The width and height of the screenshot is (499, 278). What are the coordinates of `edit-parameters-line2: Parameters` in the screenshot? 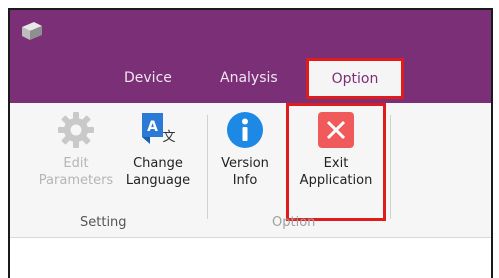 It's located at (76, 180).